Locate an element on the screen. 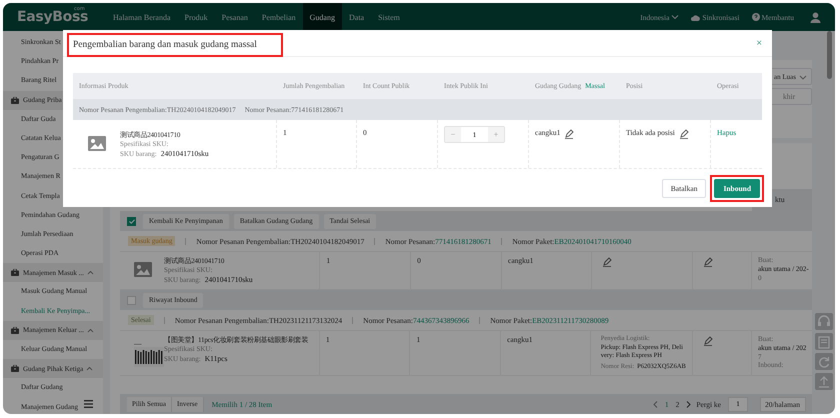  user-icon is located at coordinates (815, 17).